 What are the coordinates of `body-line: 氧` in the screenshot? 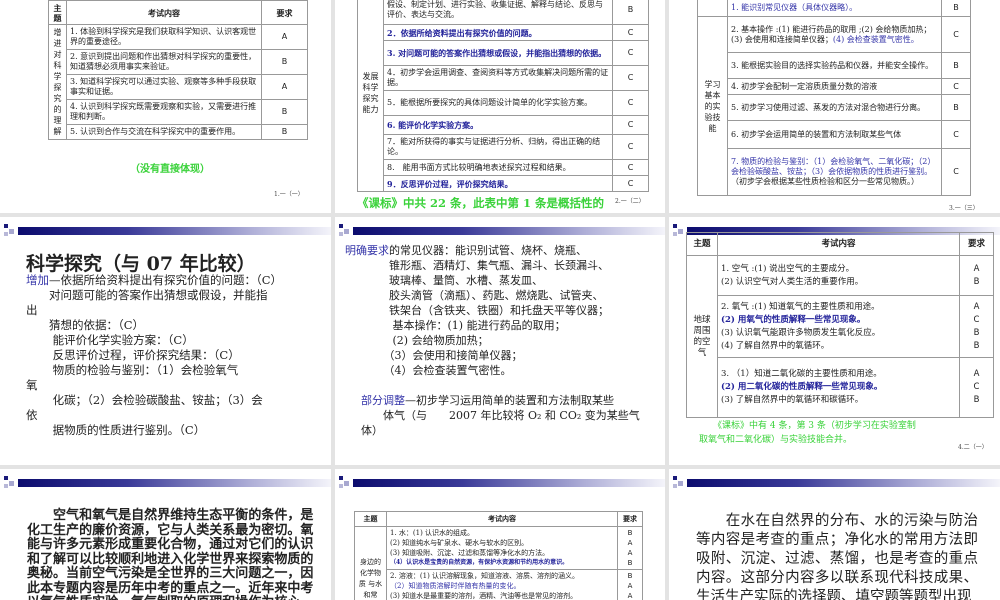 It's located at (32, 385).